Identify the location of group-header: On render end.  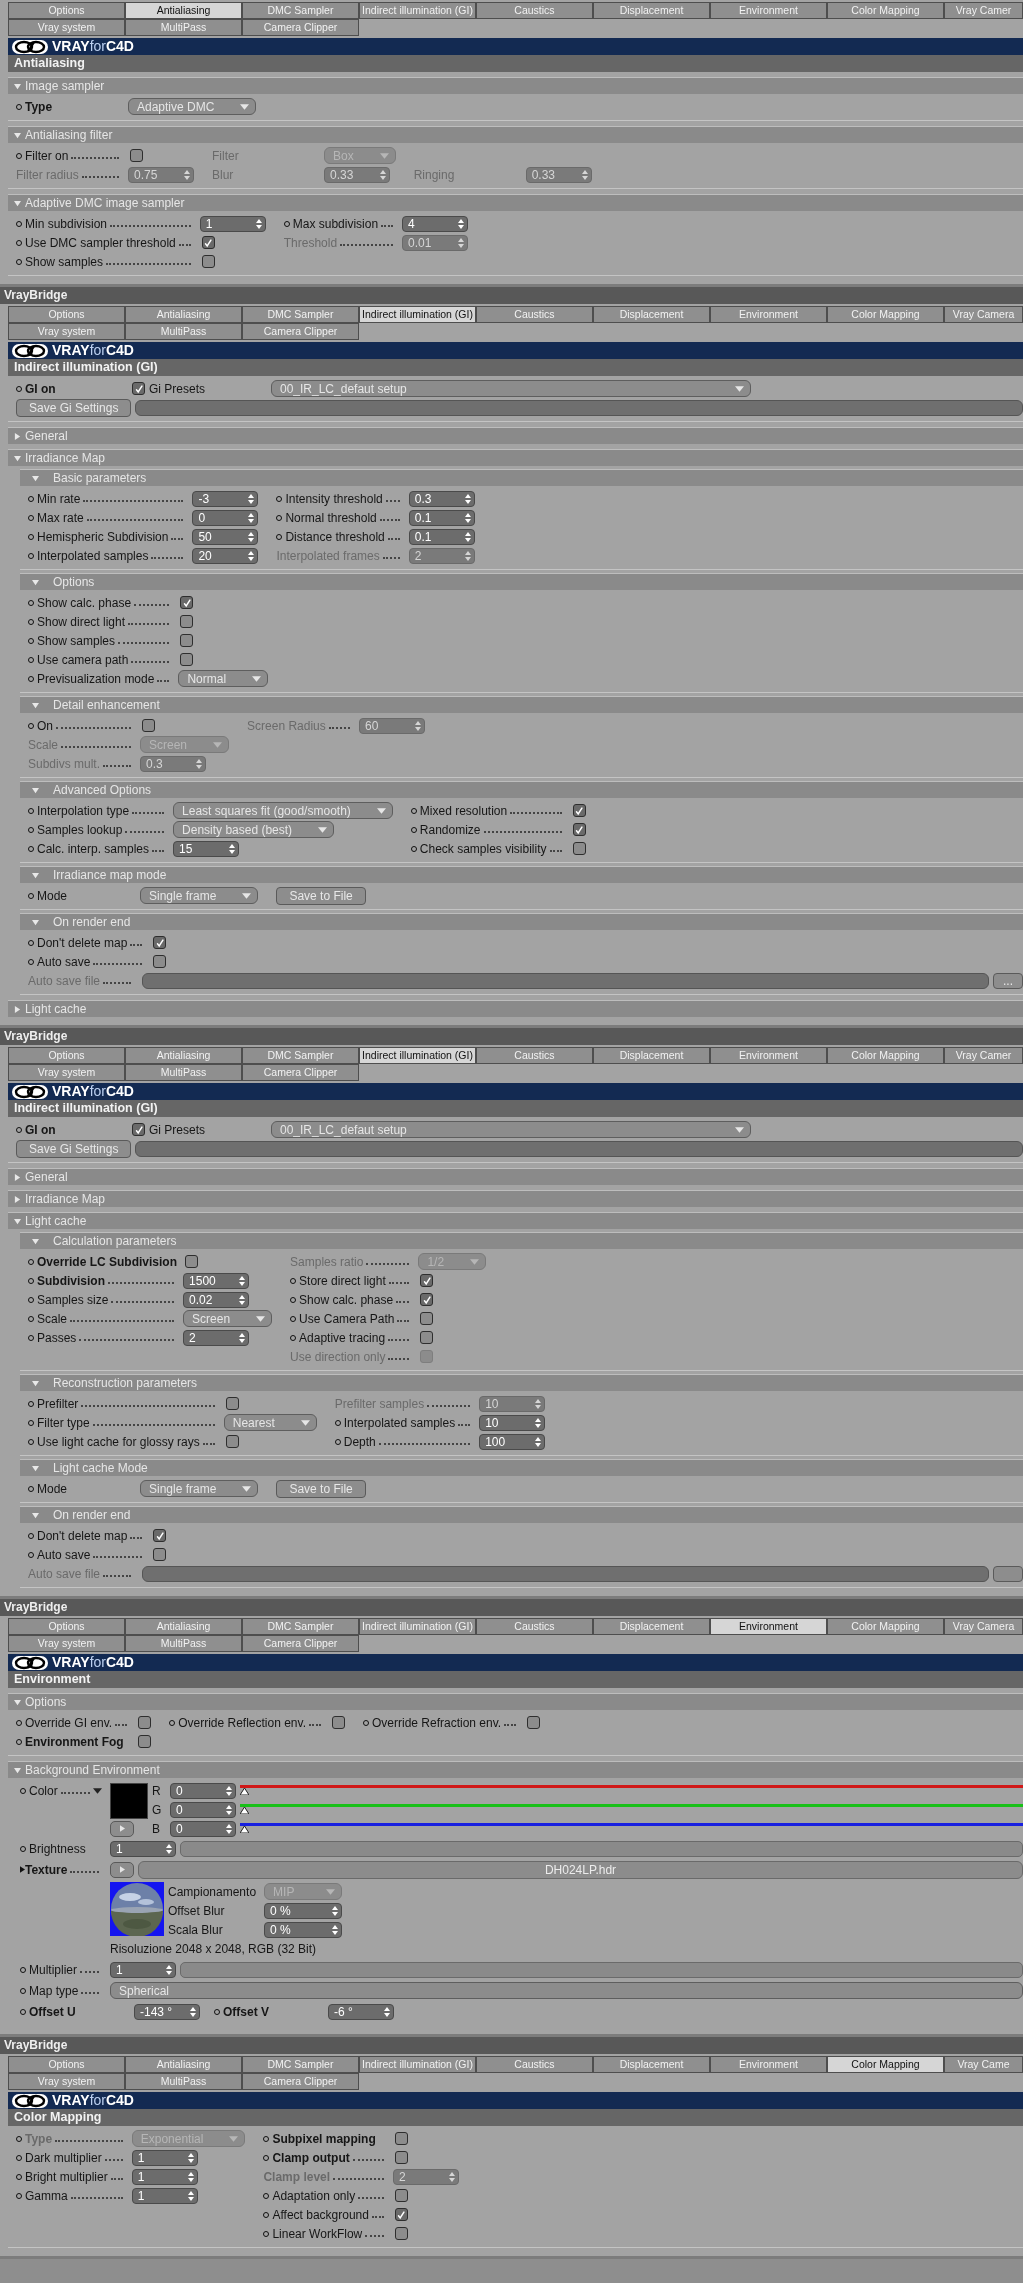
(521, 921).